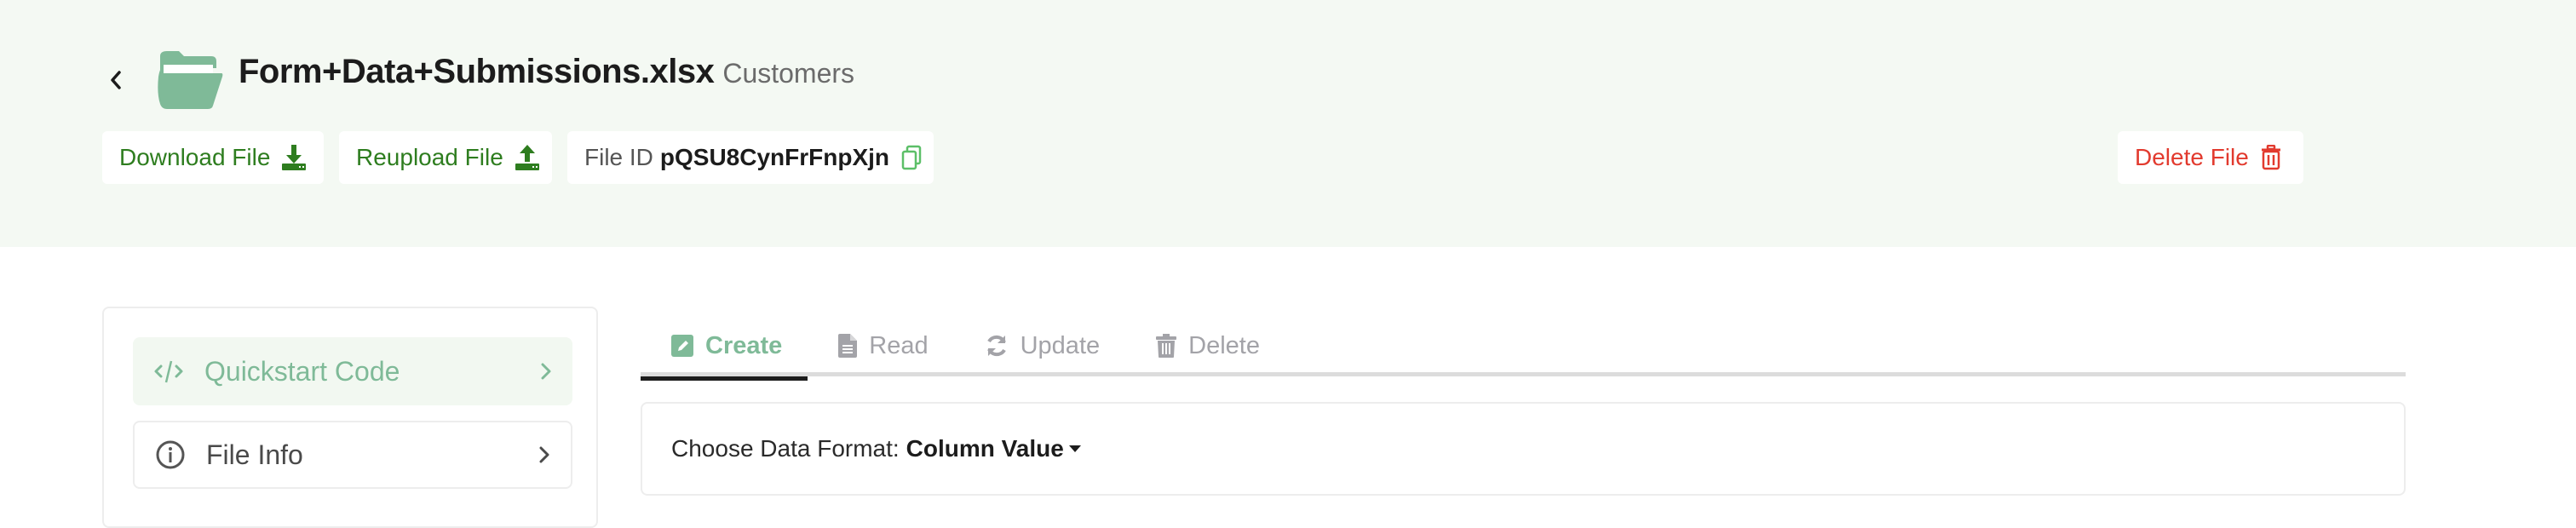  What do you see at coordinates (786, 448) in the screenshot?
I see `data-format-label: Choose Data Format:` at bounding box center [786, 448].